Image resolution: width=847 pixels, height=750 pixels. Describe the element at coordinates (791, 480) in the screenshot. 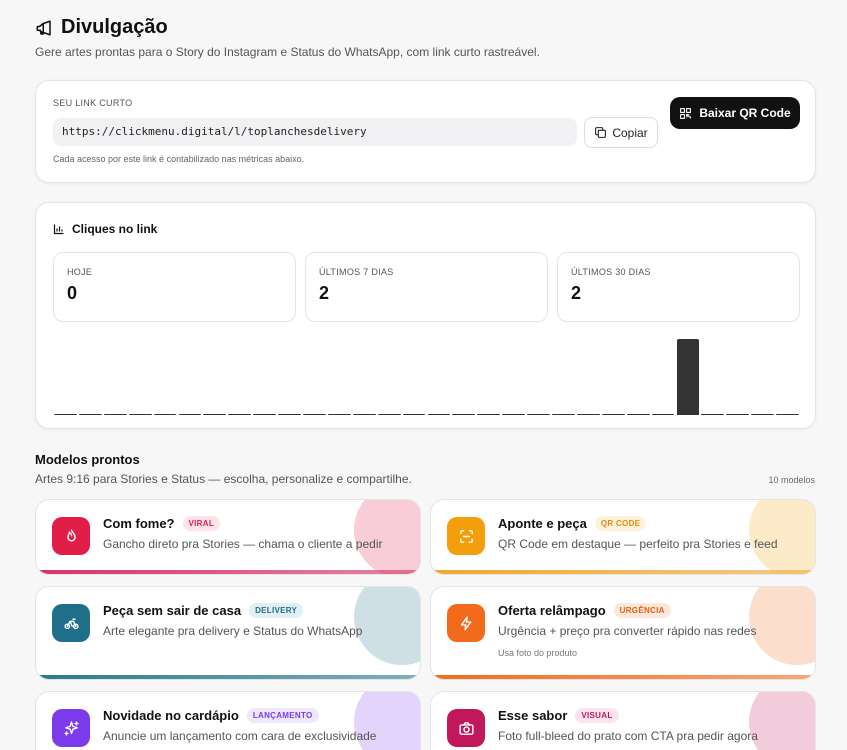

I see `templates-count: 10 modelos` at that location.